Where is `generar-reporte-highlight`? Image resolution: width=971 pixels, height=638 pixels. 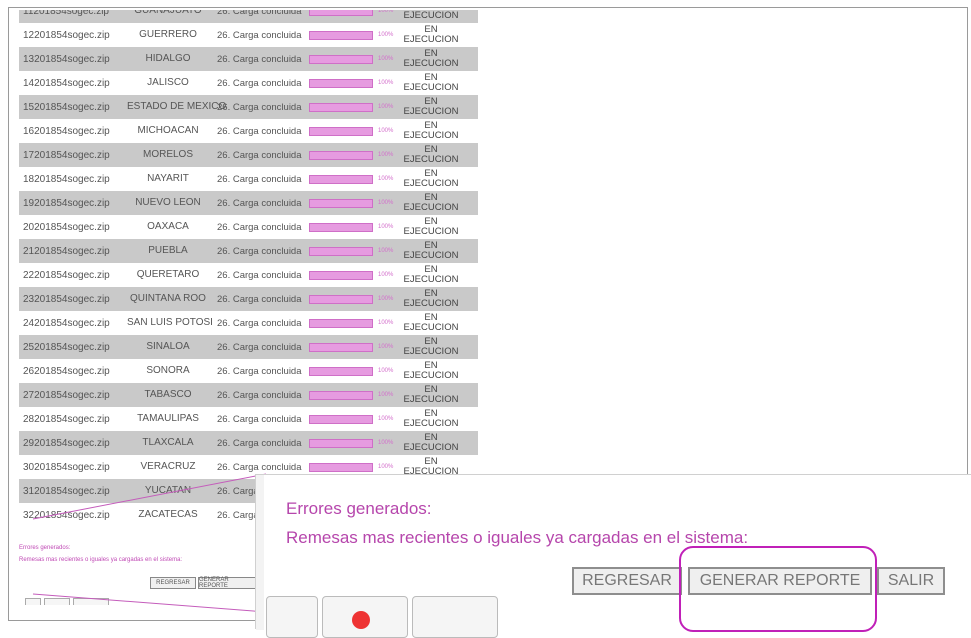
generar-reporte-highlight is located at coordinates (778, 589).